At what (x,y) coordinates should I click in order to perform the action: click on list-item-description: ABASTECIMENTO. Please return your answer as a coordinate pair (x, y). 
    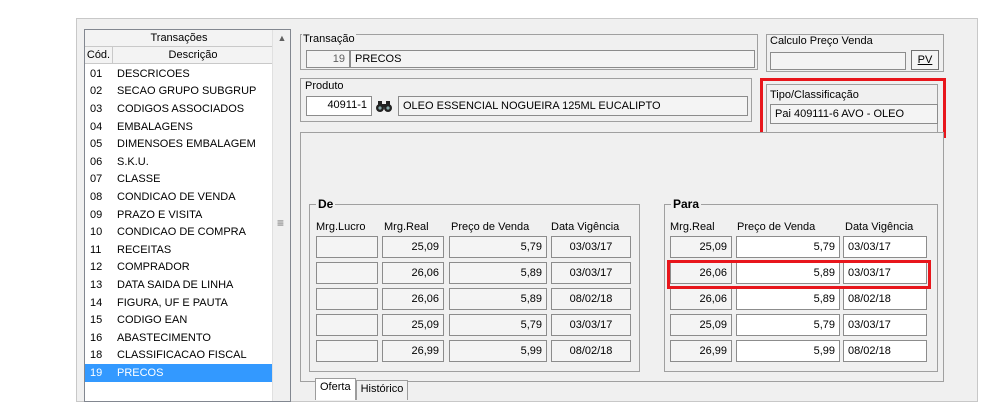
    Looking at the image, I should click on (164, 337).